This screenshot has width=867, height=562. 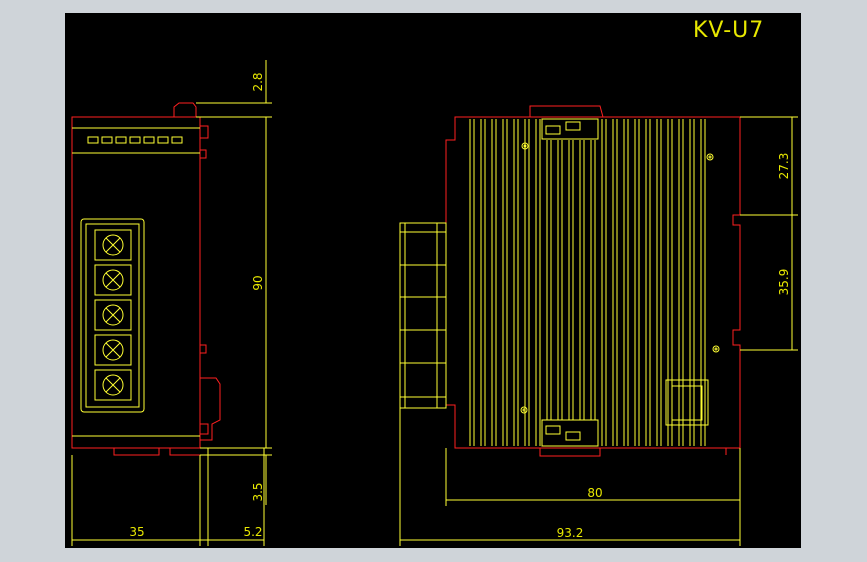 What do you see at coordinates (784, 166) in the screenshot?
I see `dim-upper-span: 27.3` at bounding box center [784, 166].